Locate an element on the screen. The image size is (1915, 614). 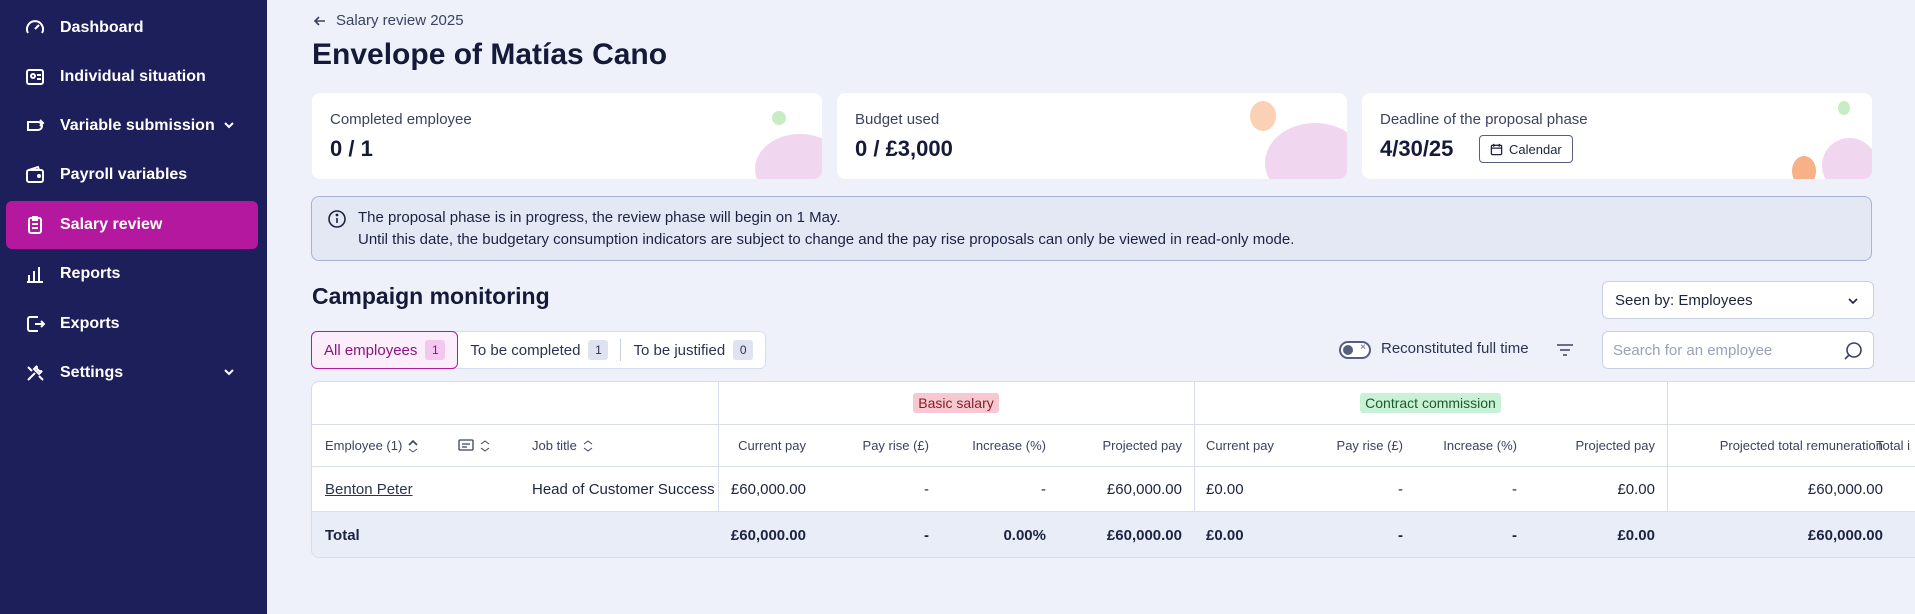
header-employee: Employee (1) is located at coordinates (371, 445).